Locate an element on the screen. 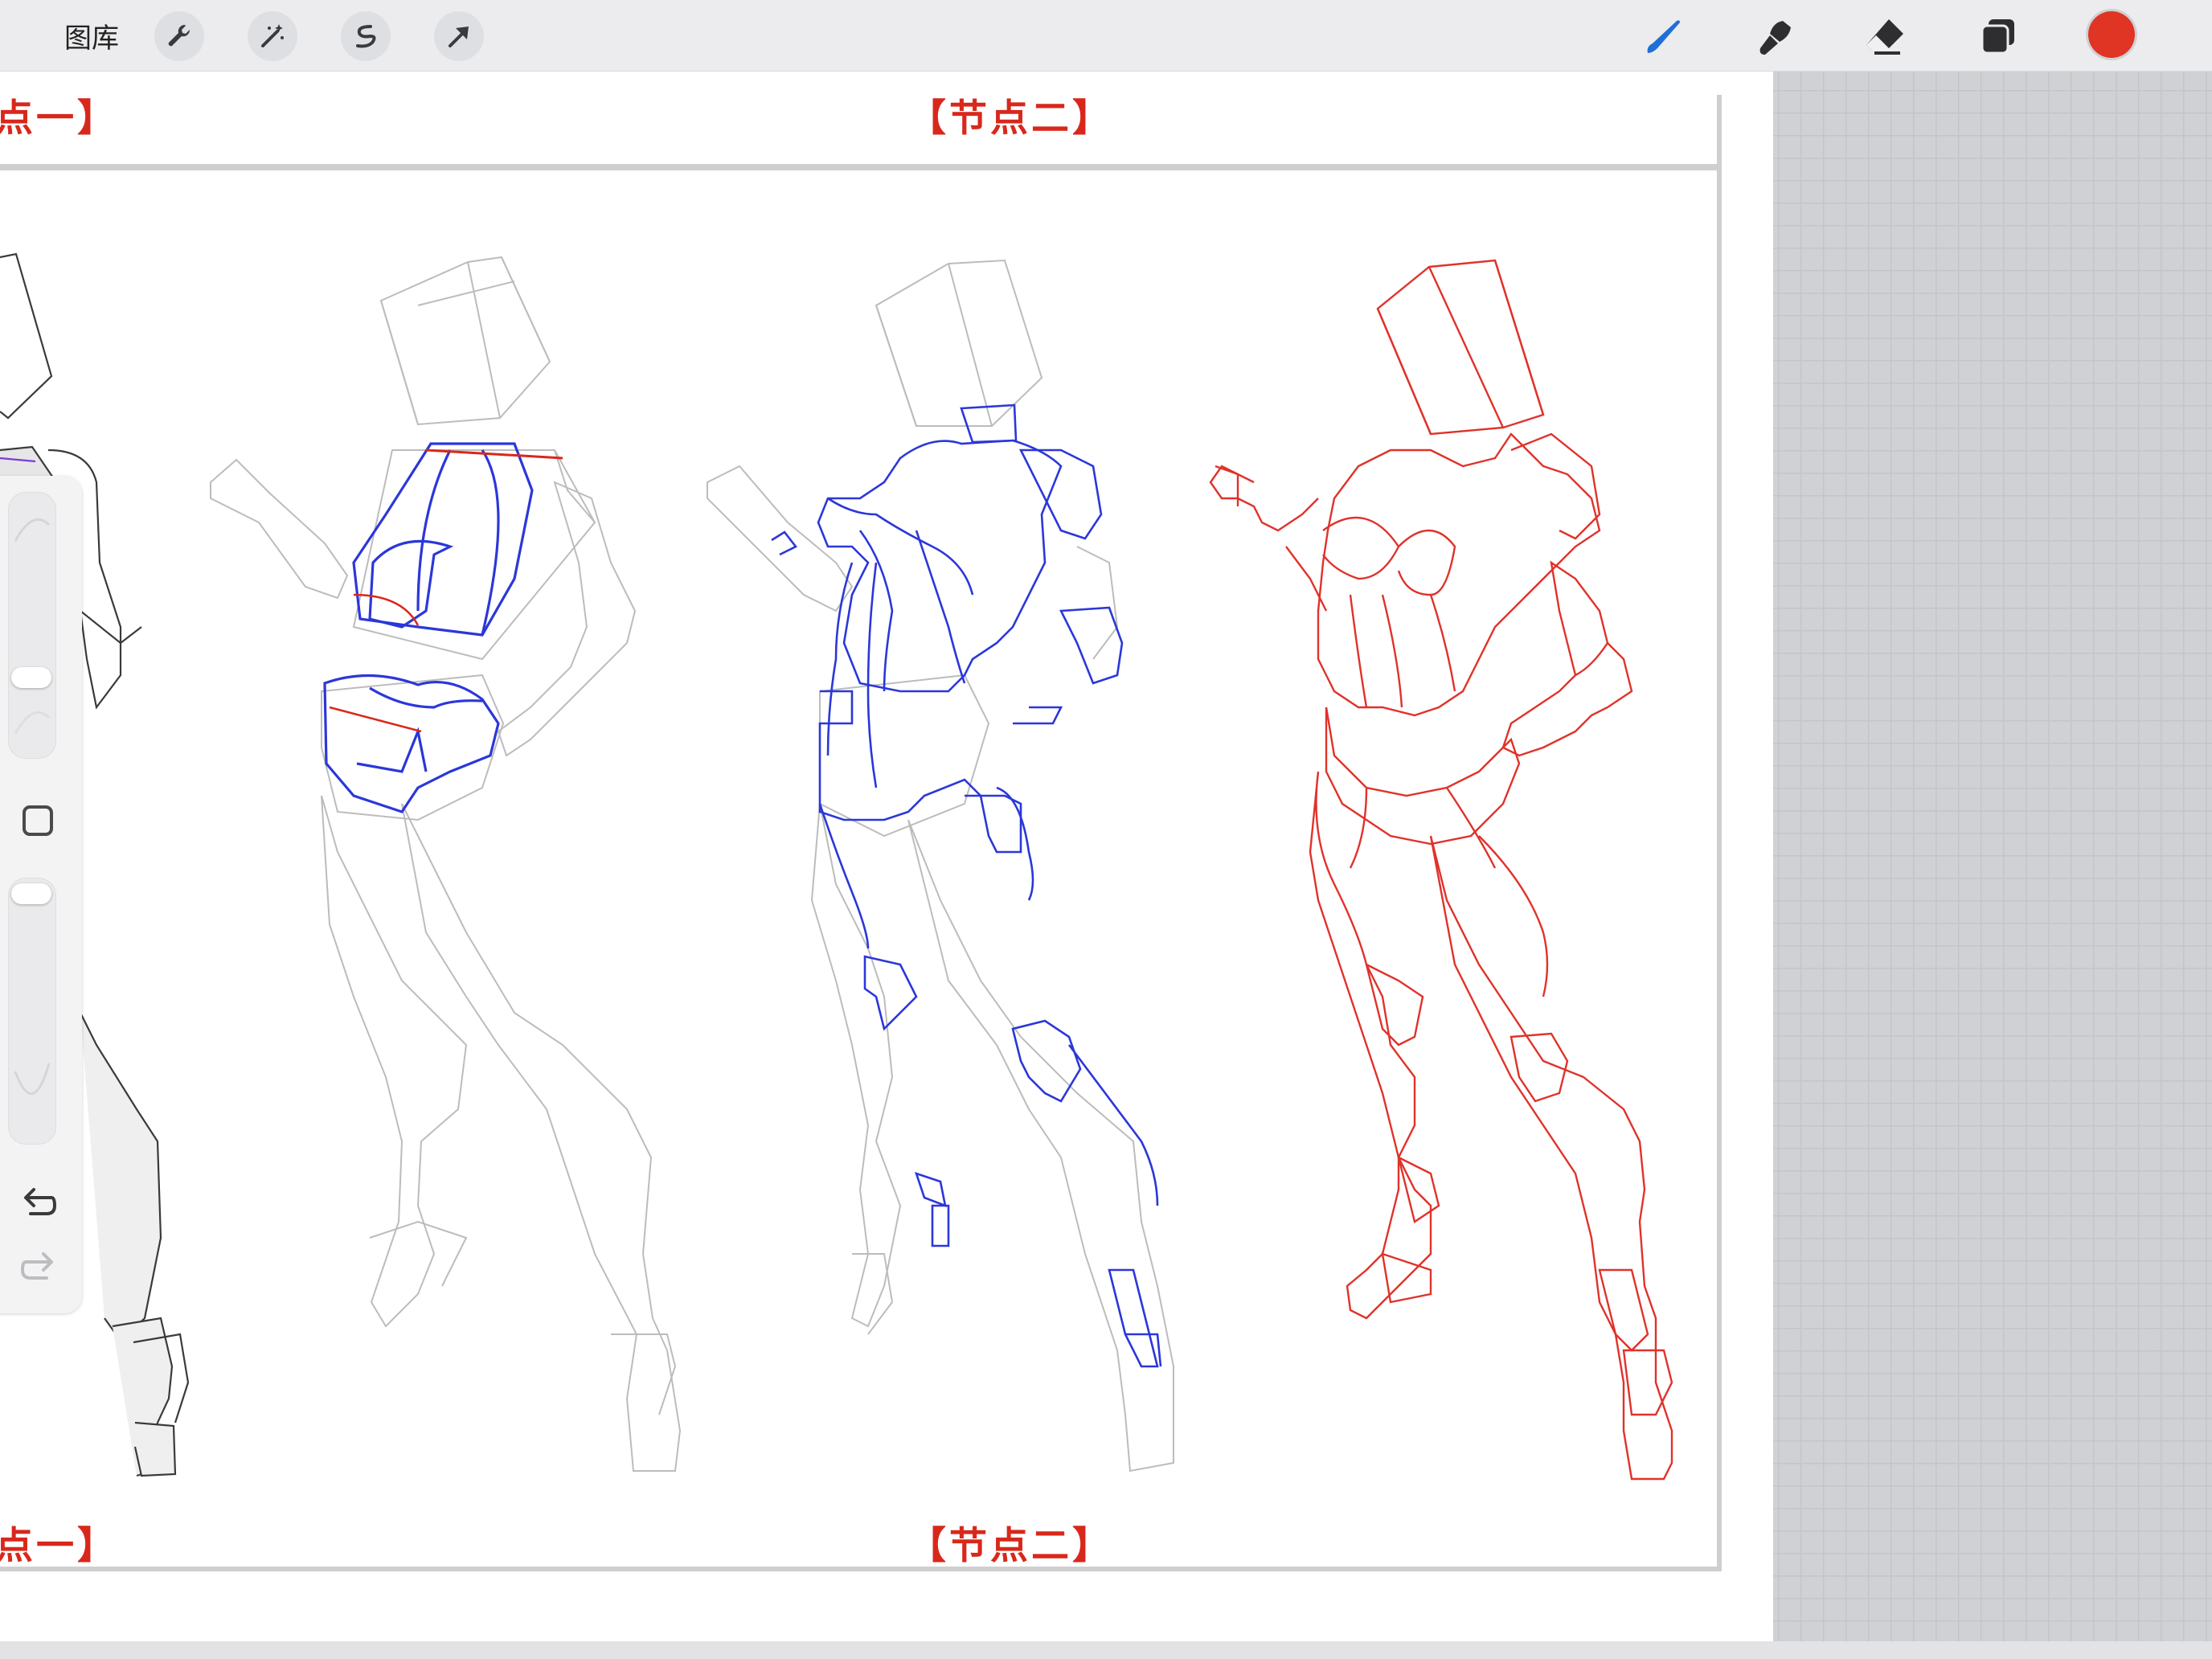 The image size is (2212, 1659). top-toolbar: 图库 is located at coordinates (1106, 36).